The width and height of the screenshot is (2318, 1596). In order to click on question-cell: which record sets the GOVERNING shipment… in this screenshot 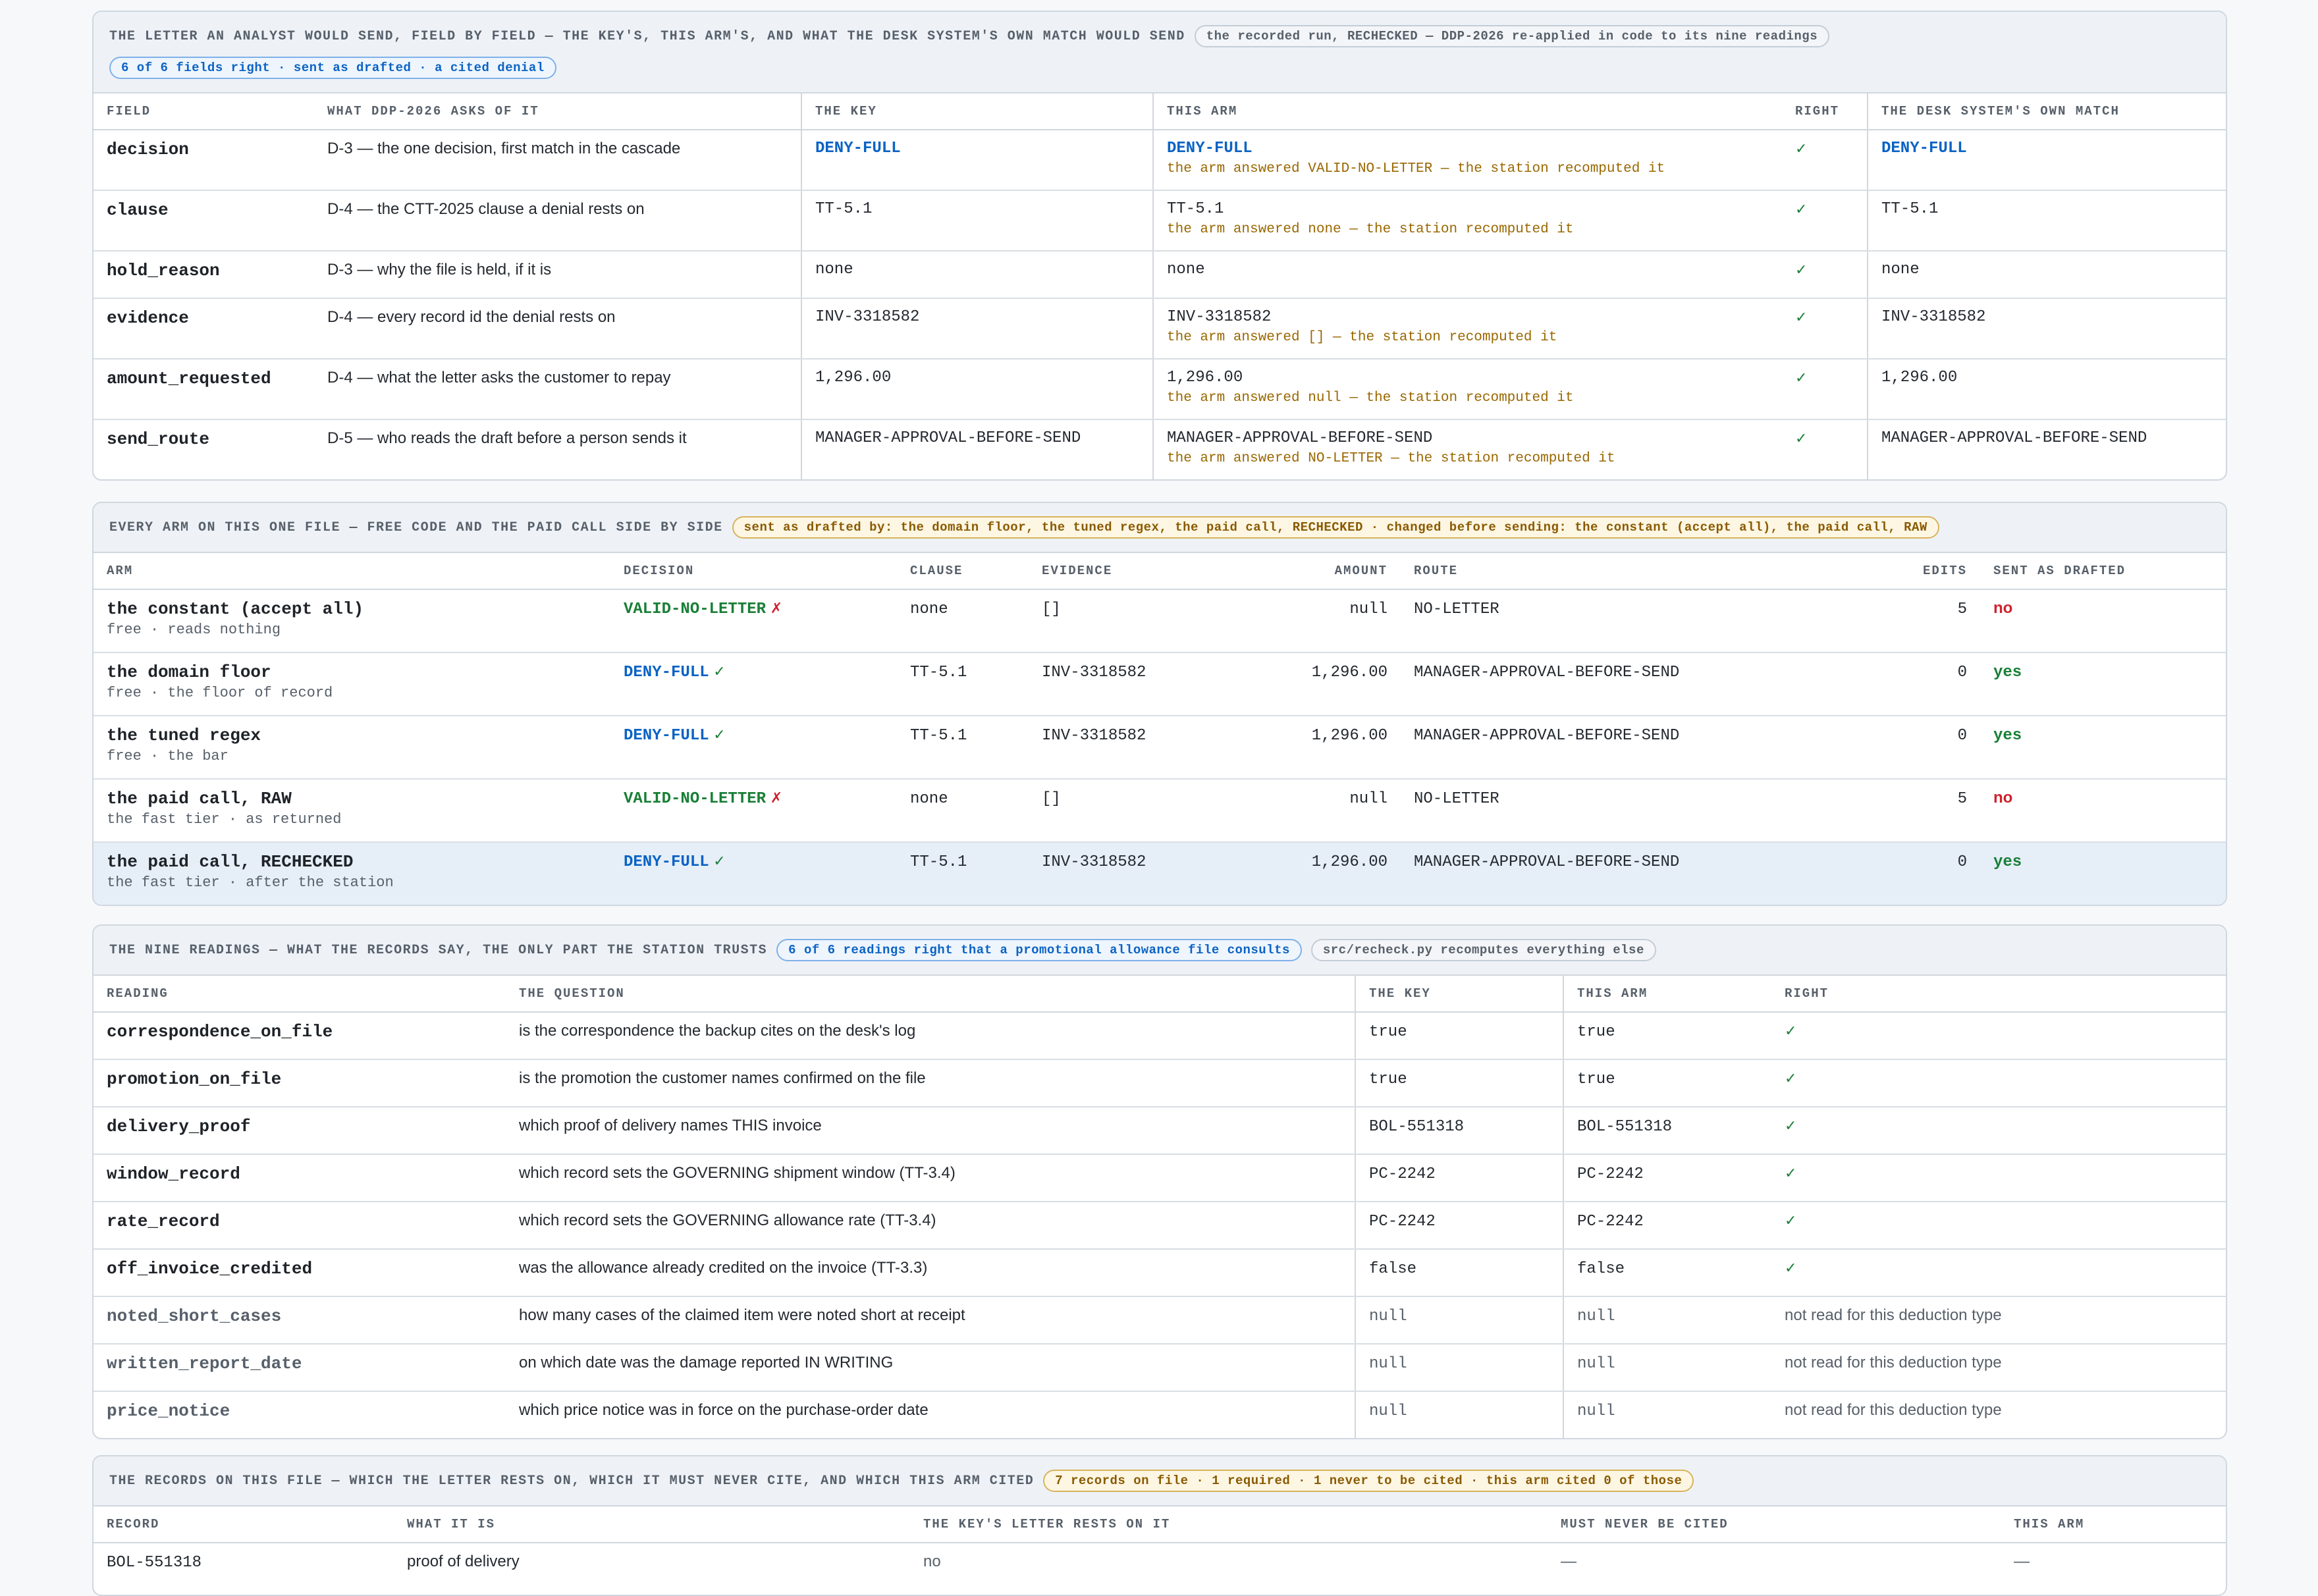, I will do `click(931, 1178)`.